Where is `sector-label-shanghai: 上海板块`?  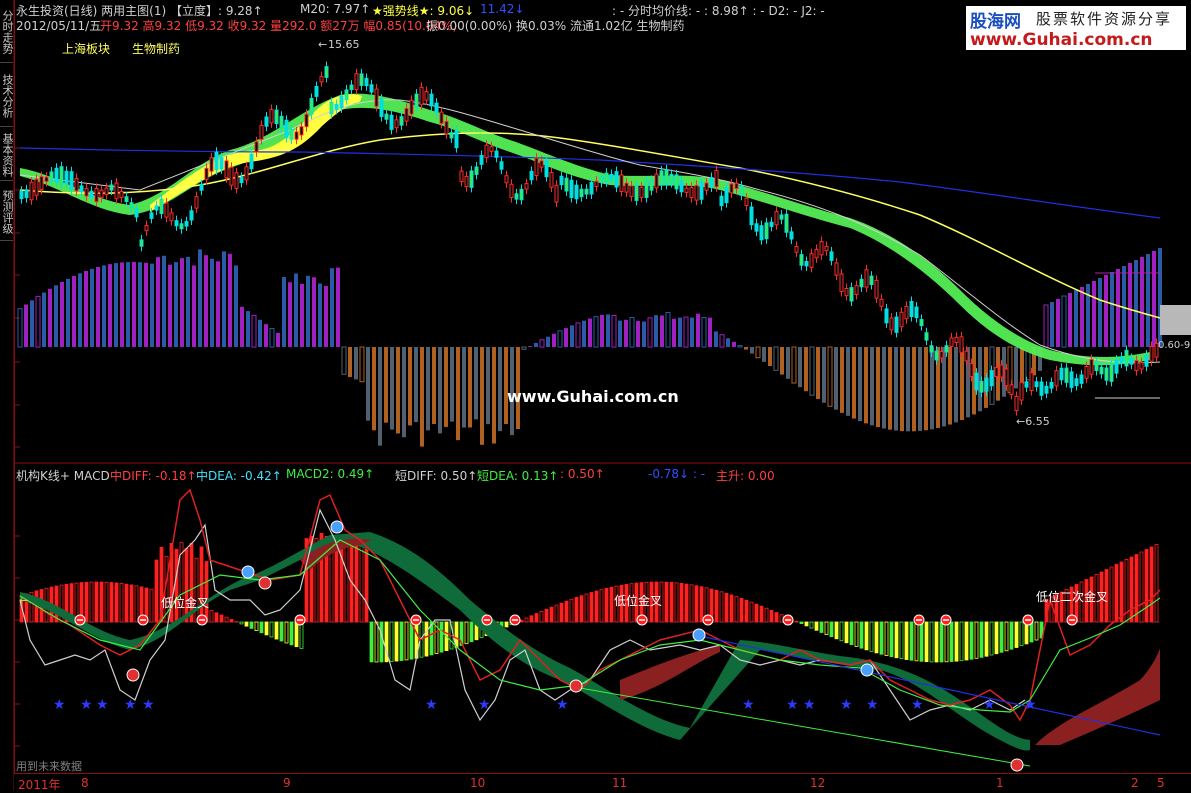 sector-label-shanghai: 上海板块 is located at coordinates (86, 48).